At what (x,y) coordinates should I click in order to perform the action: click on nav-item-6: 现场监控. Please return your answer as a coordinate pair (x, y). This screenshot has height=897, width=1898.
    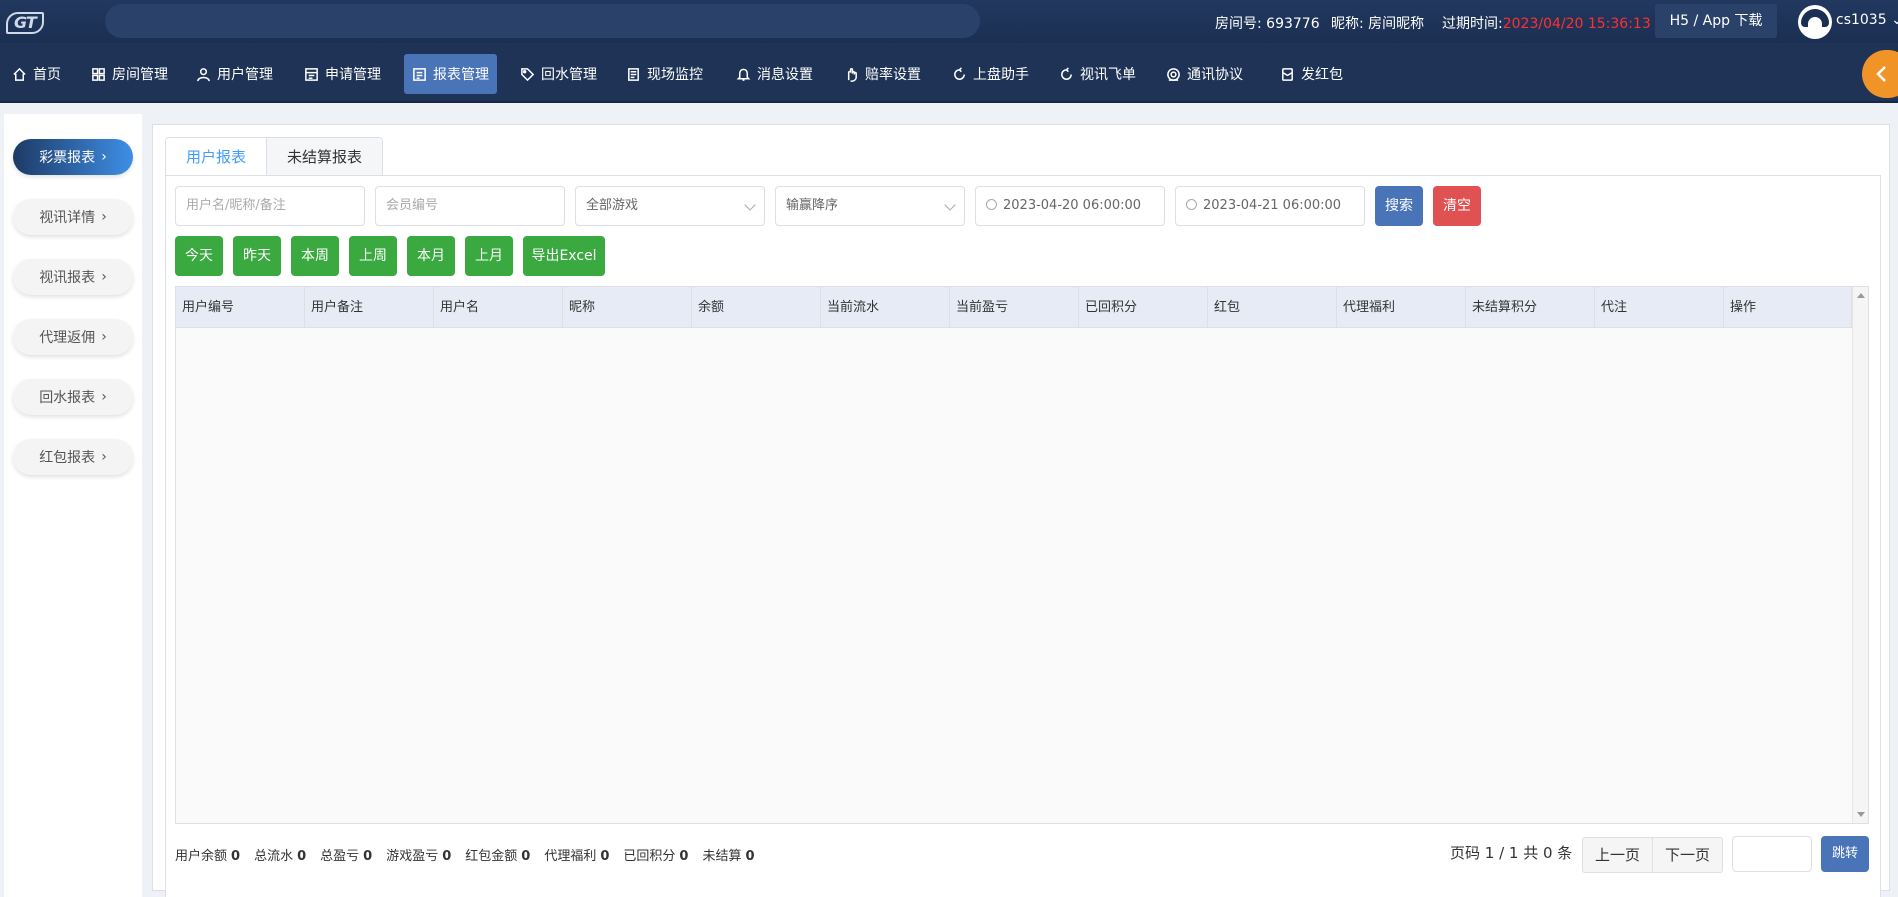
    Looking at the image, I should click on (664, 74).